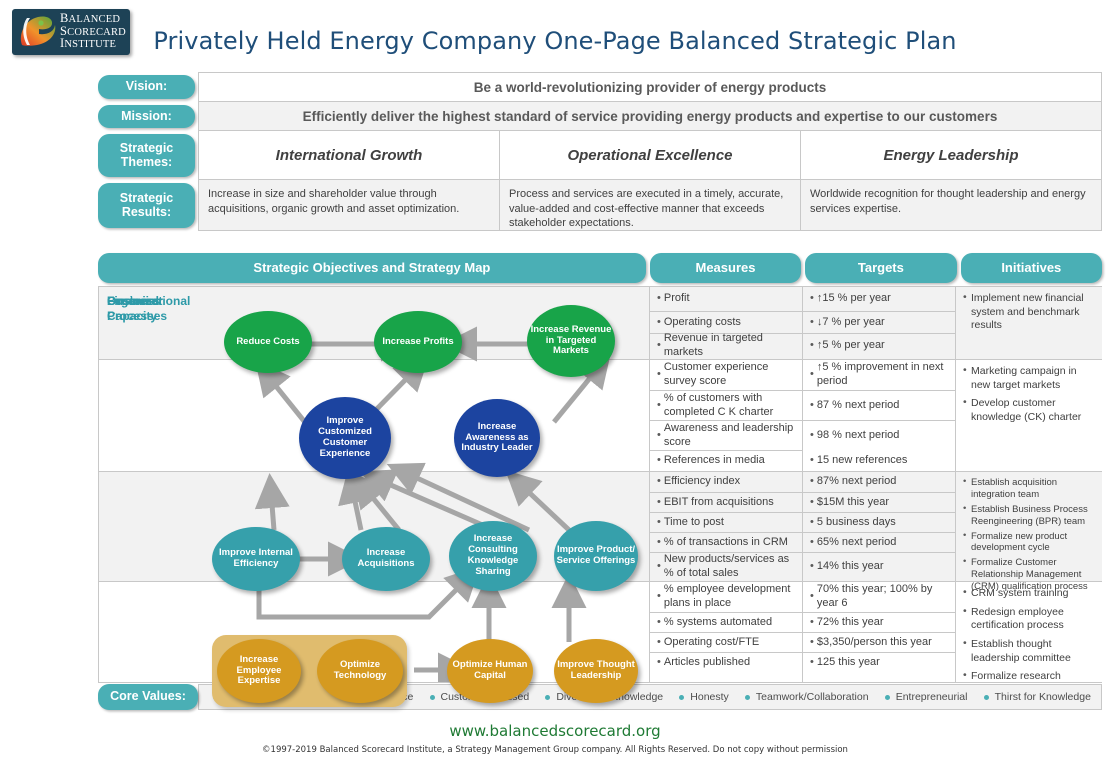 This screenshot has width=1110, height=759. What do you see at coordinates (879, 662) in the screenshot?
I see `target-cell: • 125 this year` at bounding box center [879, 662].